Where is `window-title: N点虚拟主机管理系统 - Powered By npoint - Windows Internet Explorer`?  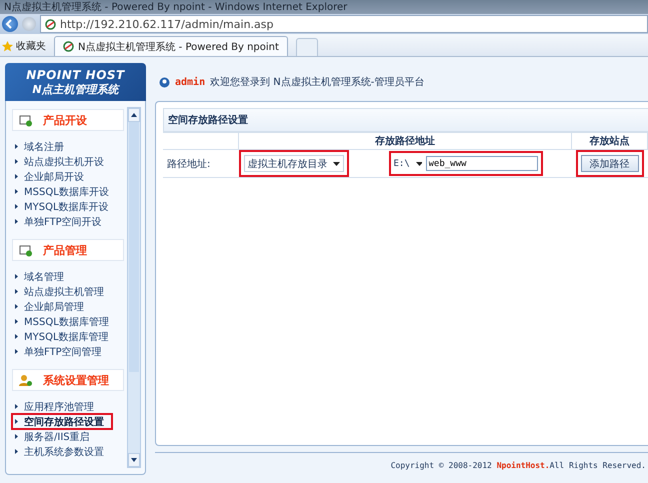
window-title: N点虚拟主机管理系统 - Powered By npoint - Windows Internet Explorer is located at coordinates (176, 7).